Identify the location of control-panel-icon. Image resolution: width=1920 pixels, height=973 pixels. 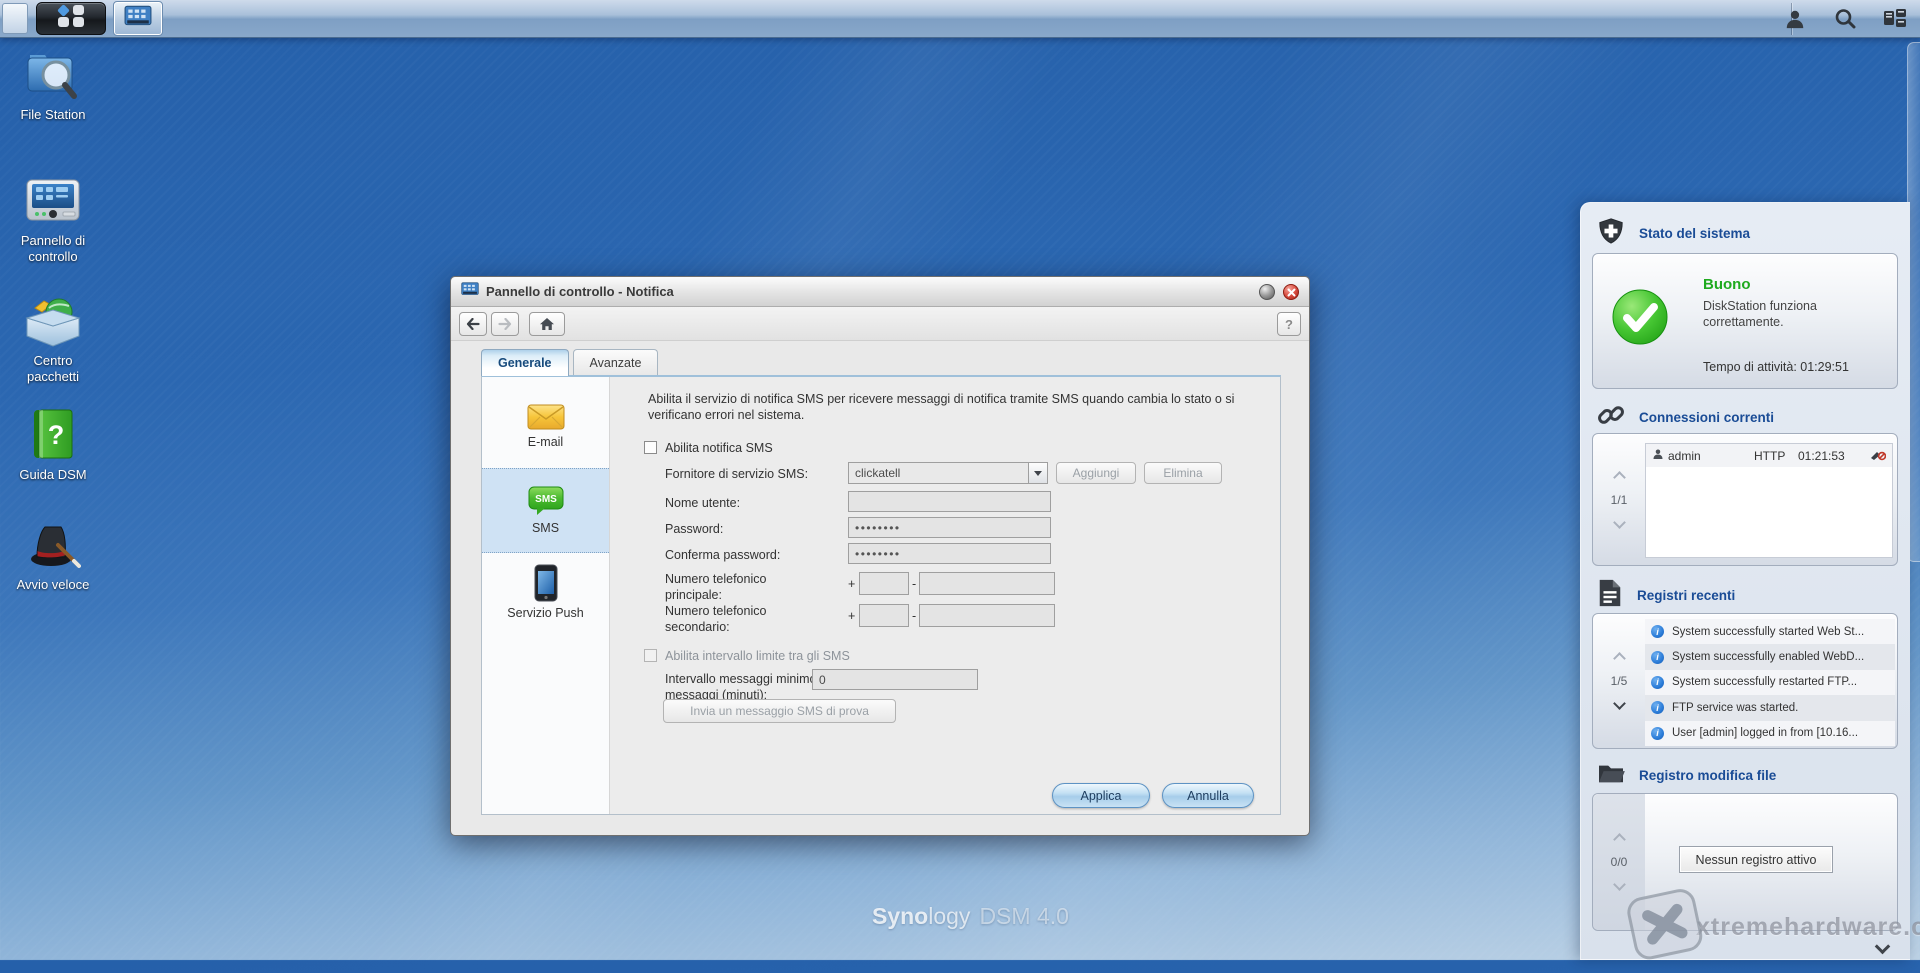
(53, 199).